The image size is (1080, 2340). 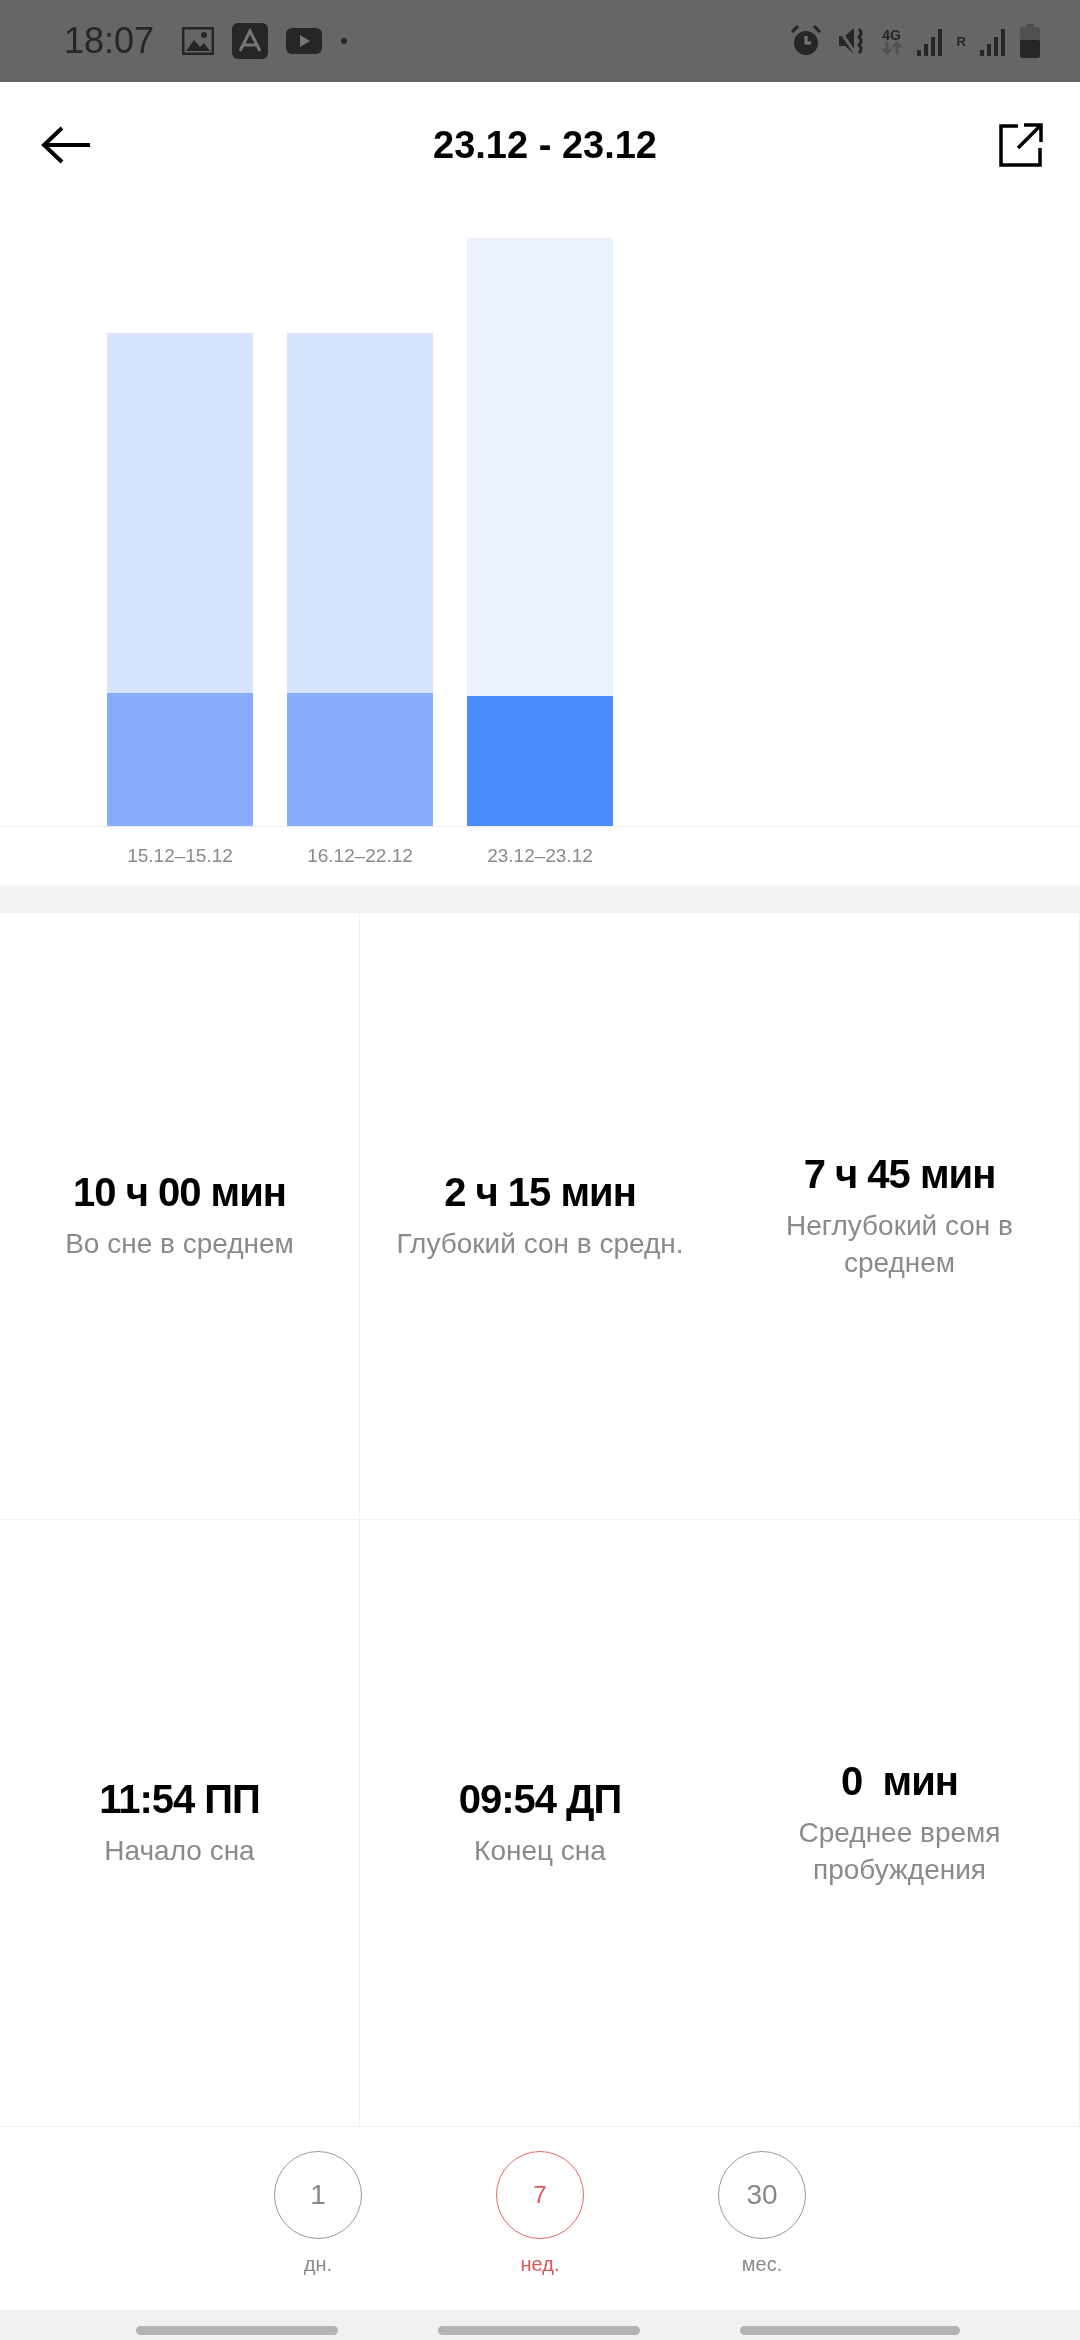 I want to click on play-icon, so click(x=304, y=41).